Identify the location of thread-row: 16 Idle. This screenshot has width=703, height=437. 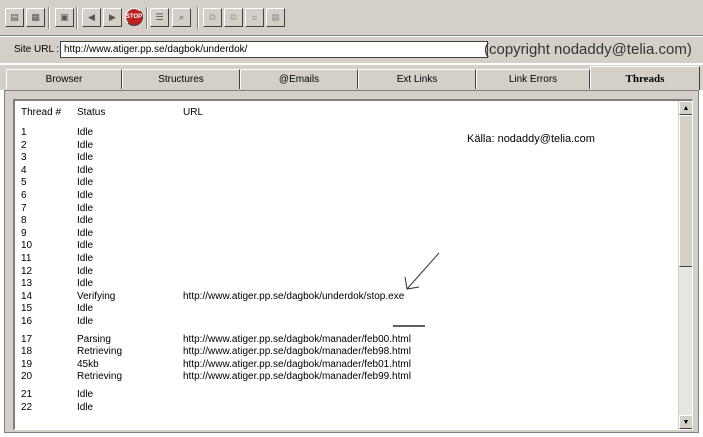
(353, 322).